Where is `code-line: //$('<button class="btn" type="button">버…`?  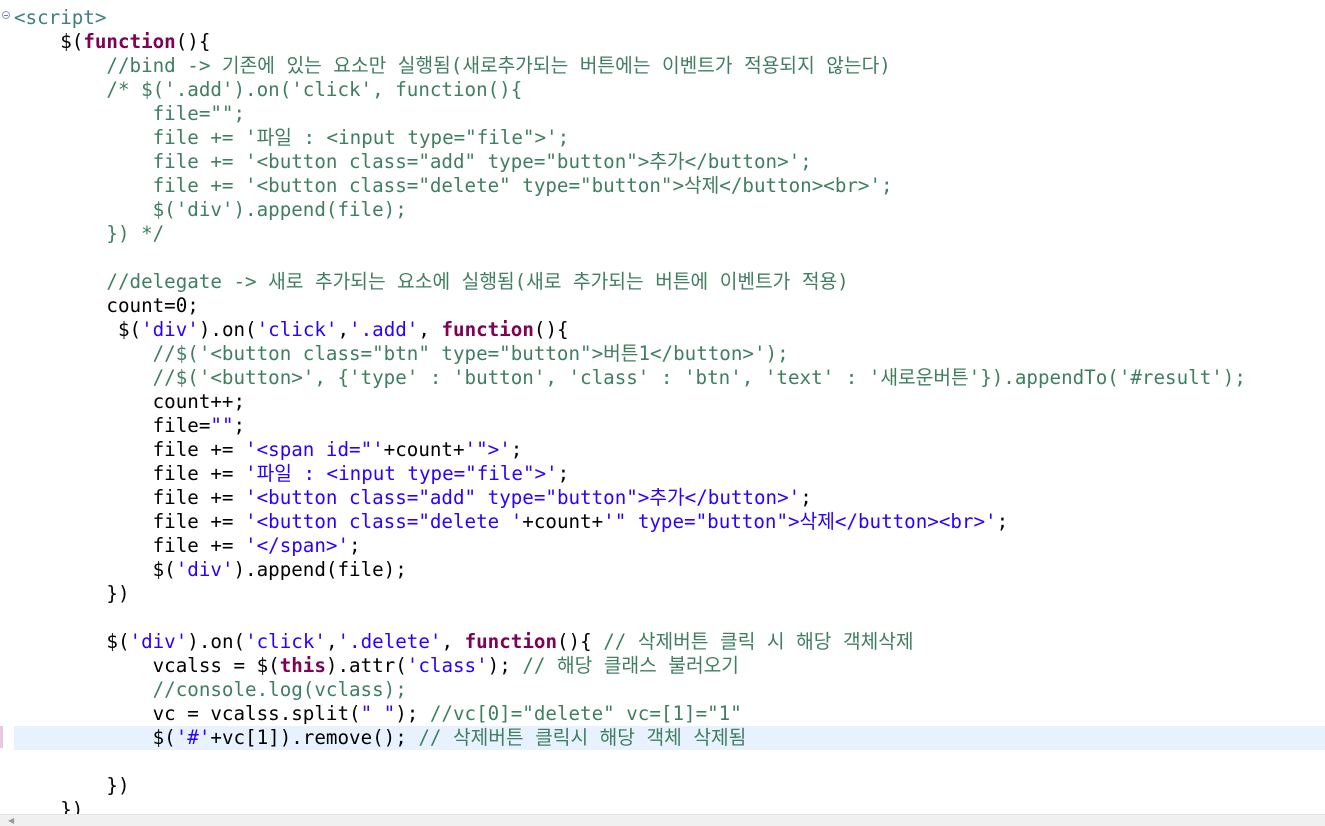
code-line: //$('<button class="btn" type="button">버… is located at coordinates (669, 354).